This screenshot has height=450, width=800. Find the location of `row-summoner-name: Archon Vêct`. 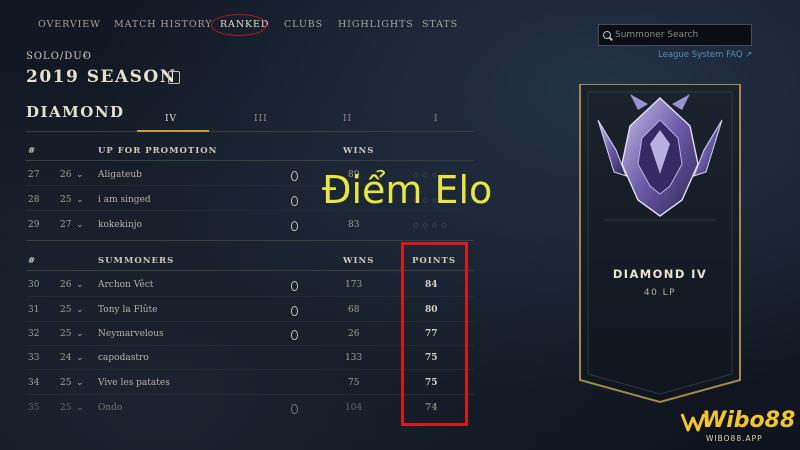

row-summoner-name: Archon Vêct is located at coordinates (125, 285).